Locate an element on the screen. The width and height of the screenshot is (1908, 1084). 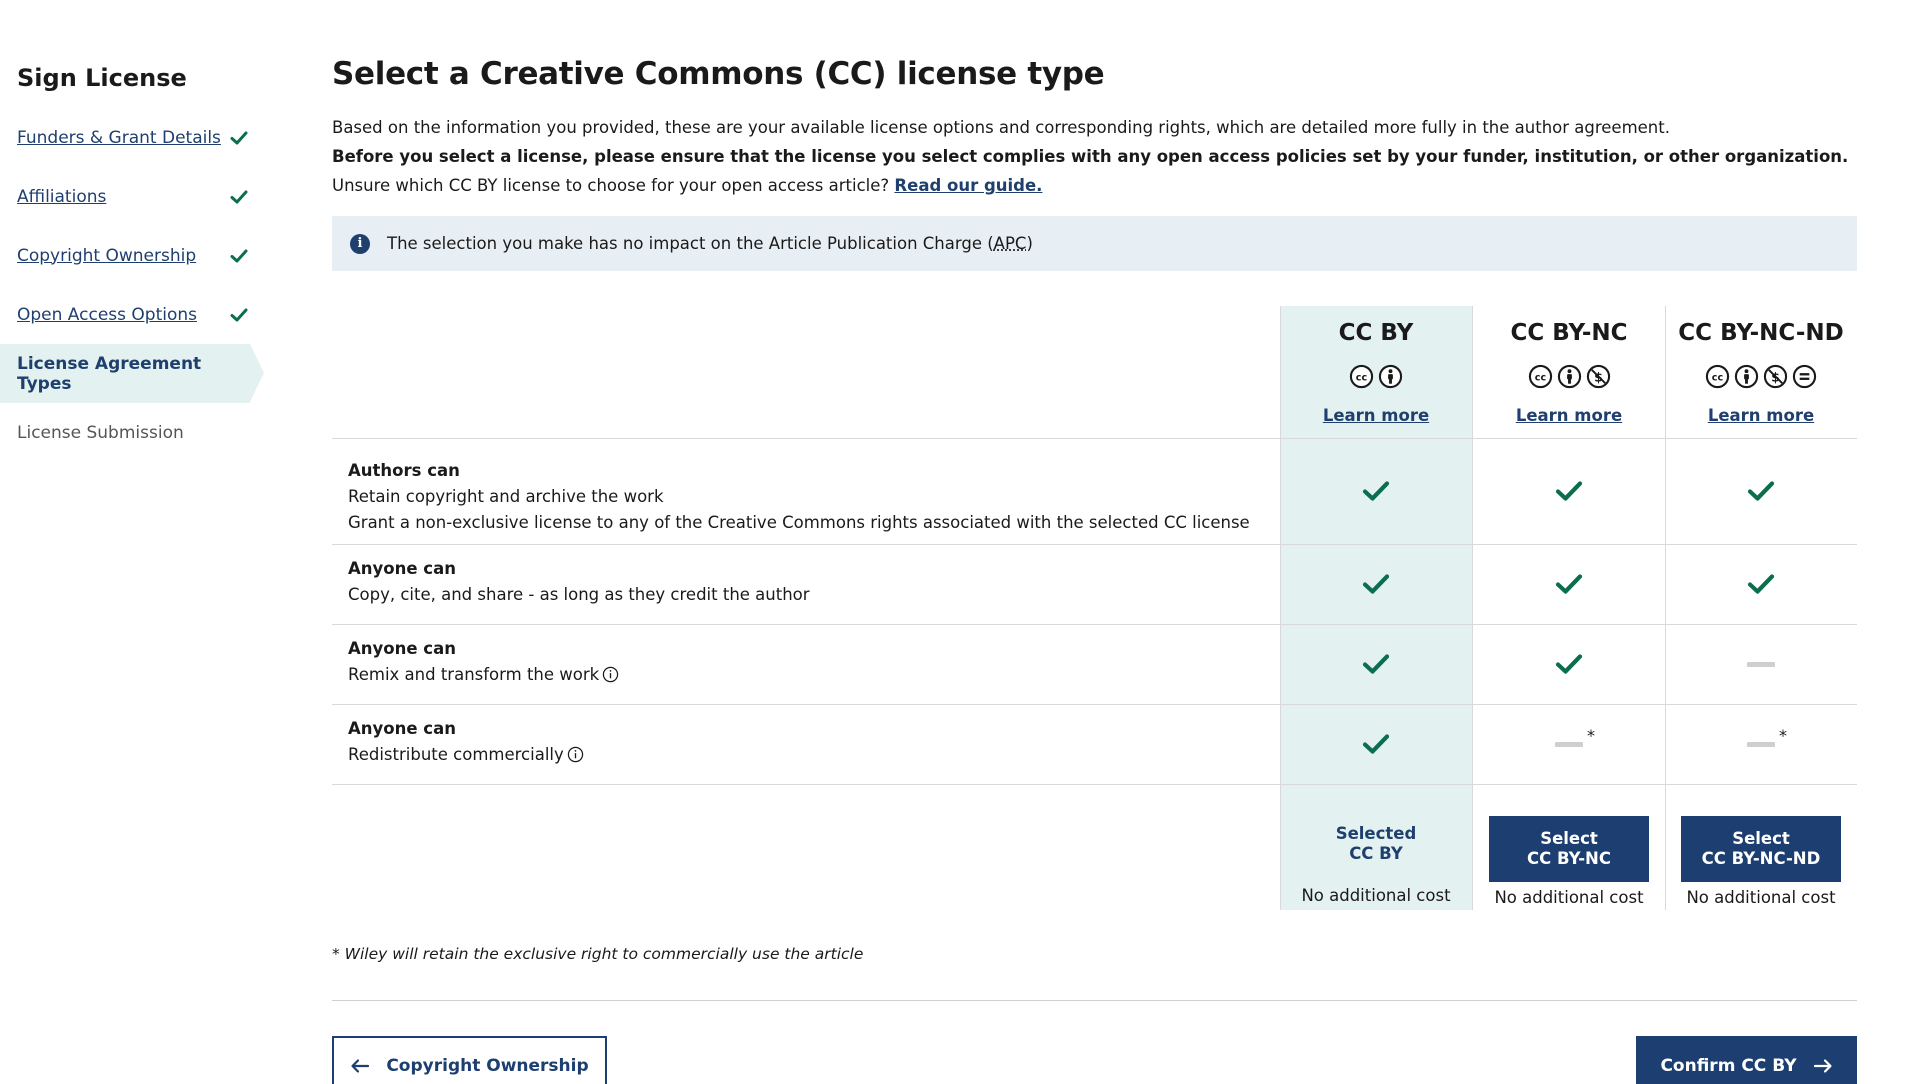
row-line-with-tooltip: Remix and transform the work is located at coordinates (483, 675).